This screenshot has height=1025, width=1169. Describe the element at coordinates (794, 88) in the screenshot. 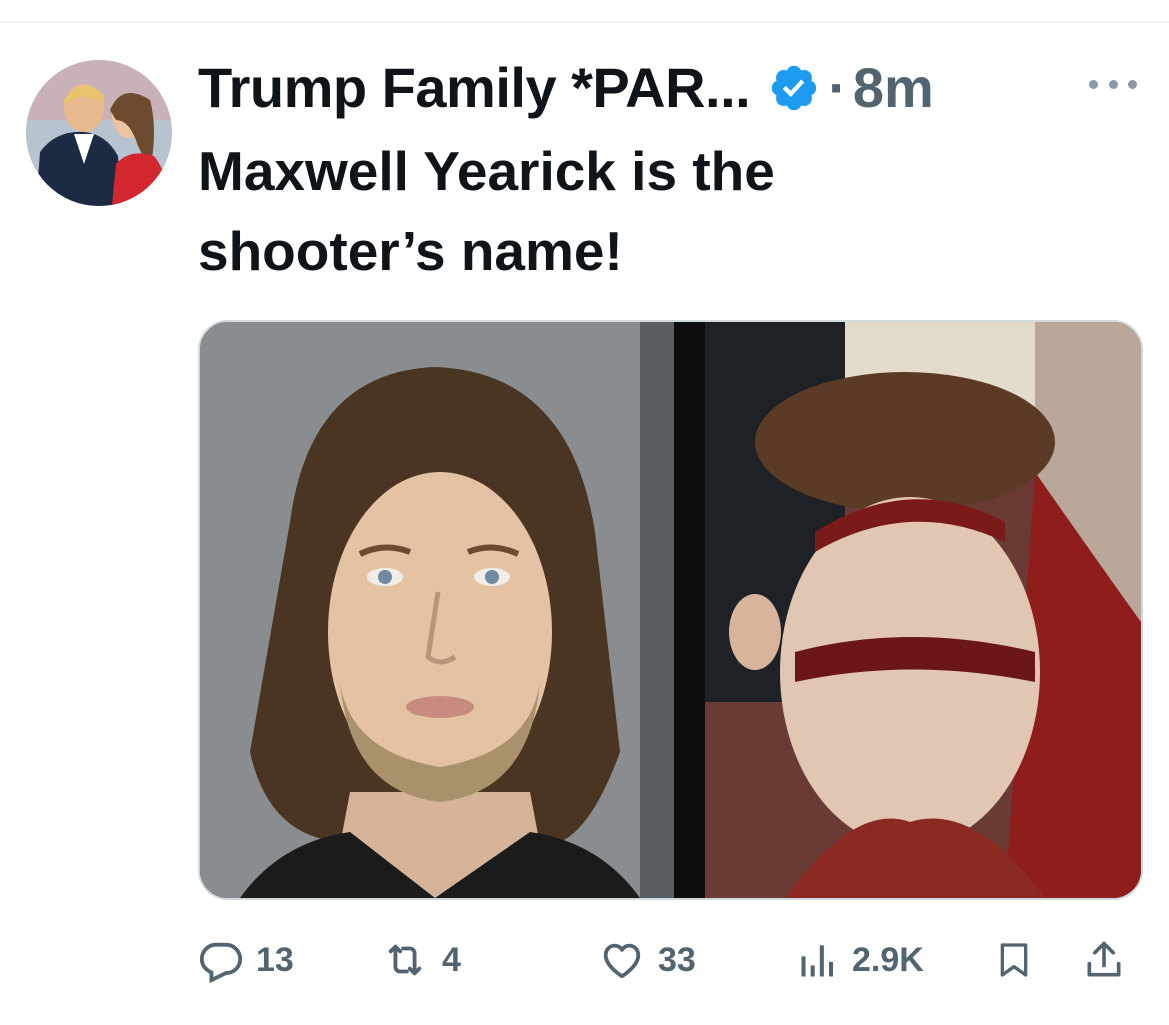

I see `verified-badge-icon` at that location.